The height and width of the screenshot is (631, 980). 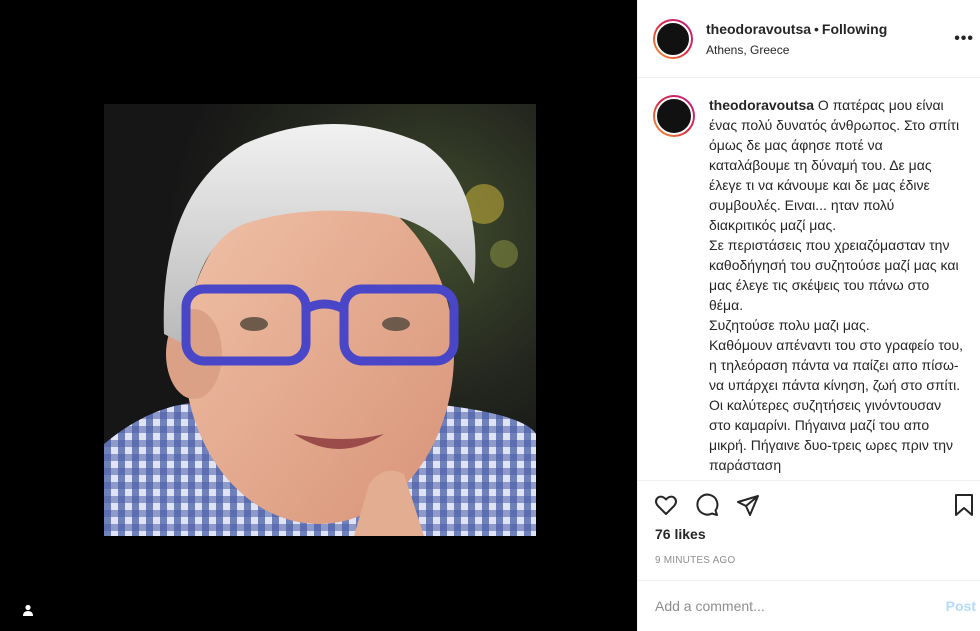 What do you see at coordinates (761, 105) in the screenshot?
I see `caption-username: theodoravoutsa` at bounding box center [761, 105].